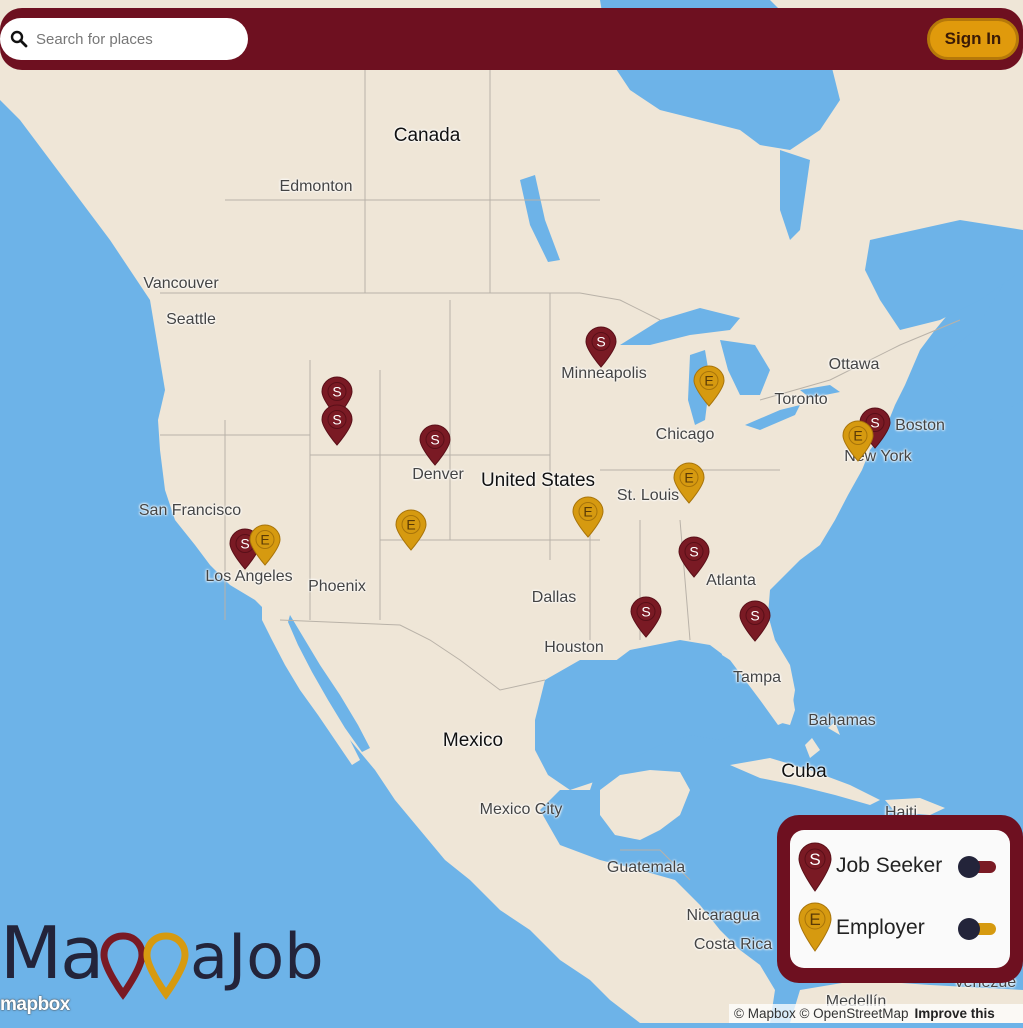 The height and width of the screenshot is (1028, 1023). What do you see at coordinates (880, 927) in the screenshot?
I see `legend-employer-label: Employer` at bounding box center [880, 927].